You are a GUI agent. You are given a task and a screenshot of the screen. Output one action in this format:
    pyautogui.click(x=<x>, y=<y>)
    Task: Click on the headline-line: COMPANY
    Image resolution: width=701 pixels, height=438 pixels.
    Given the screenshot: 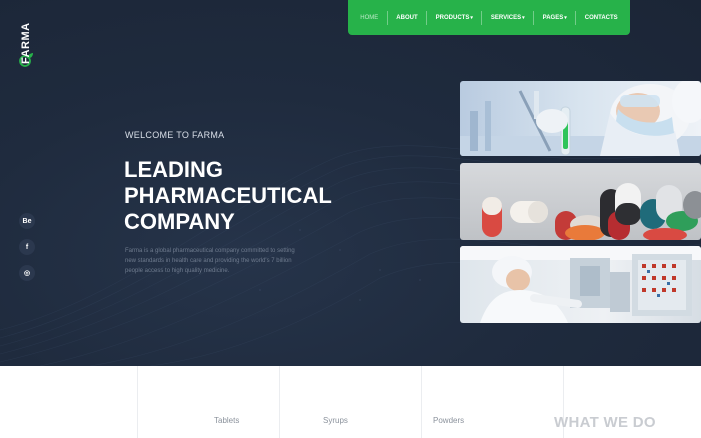 What is the action you would take?
    pyautogui.click(x=179, y=221)
    